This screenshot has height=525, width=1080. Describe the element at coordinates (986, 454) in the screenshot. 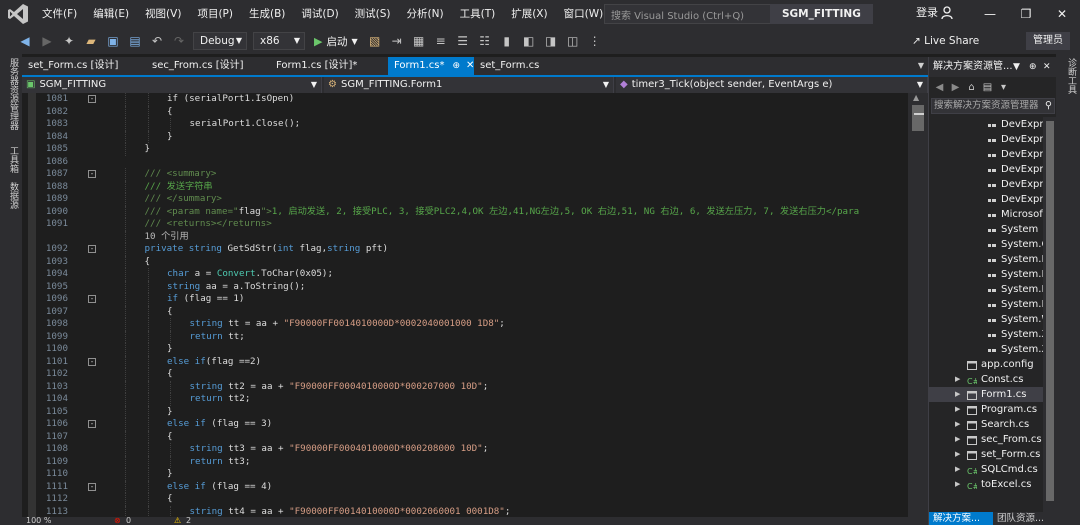

I see `solution-tree-item: ▶ set_Form.cs` at that location.